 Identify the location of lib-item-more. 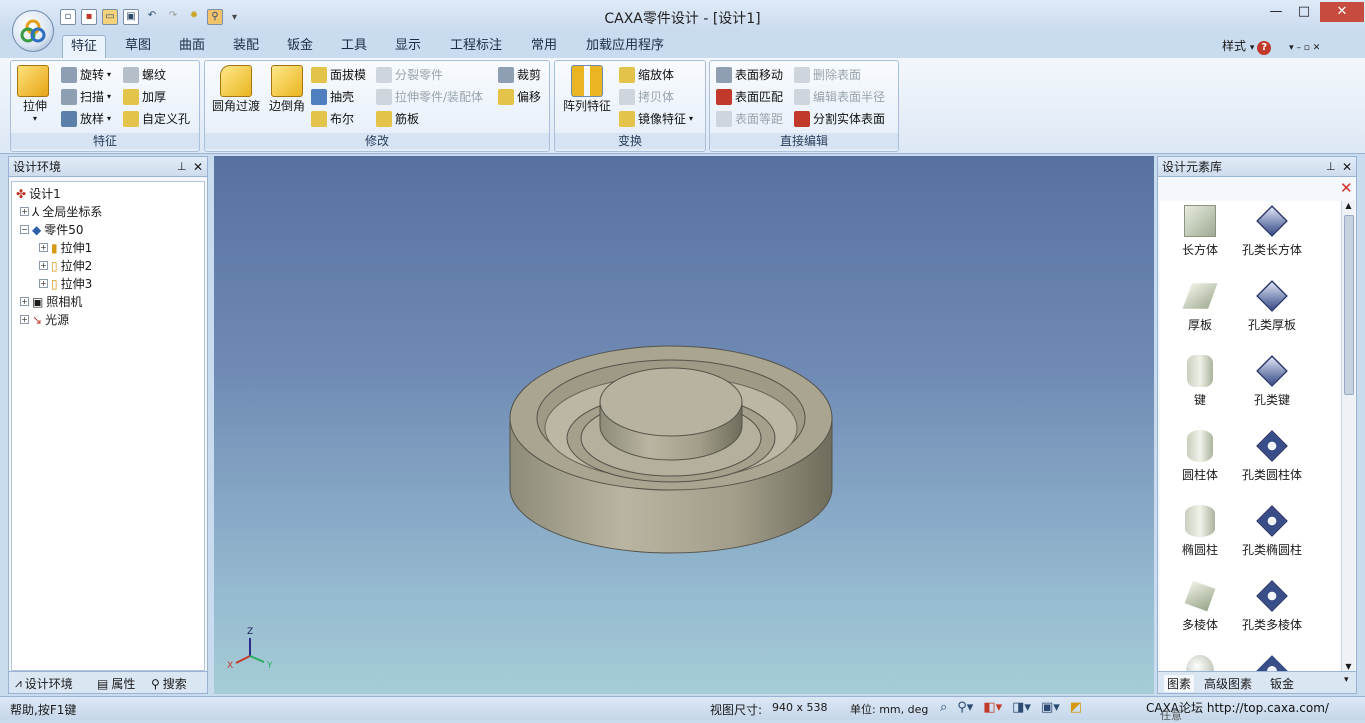
(1200, 663).